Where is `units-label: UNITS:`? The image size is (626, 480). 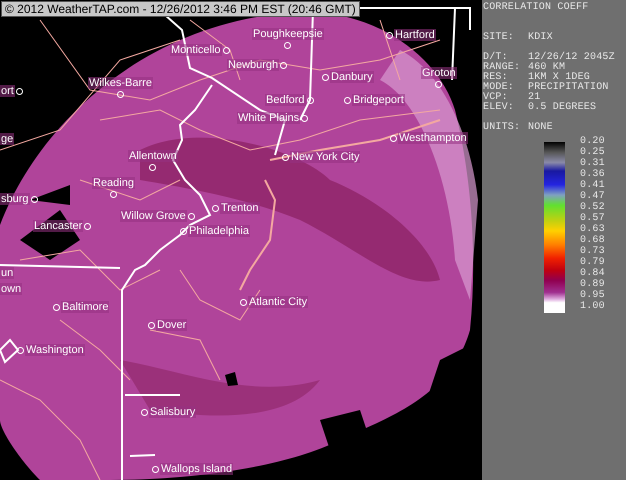
units-label: UNITS: is located at coordinates (502, 128).